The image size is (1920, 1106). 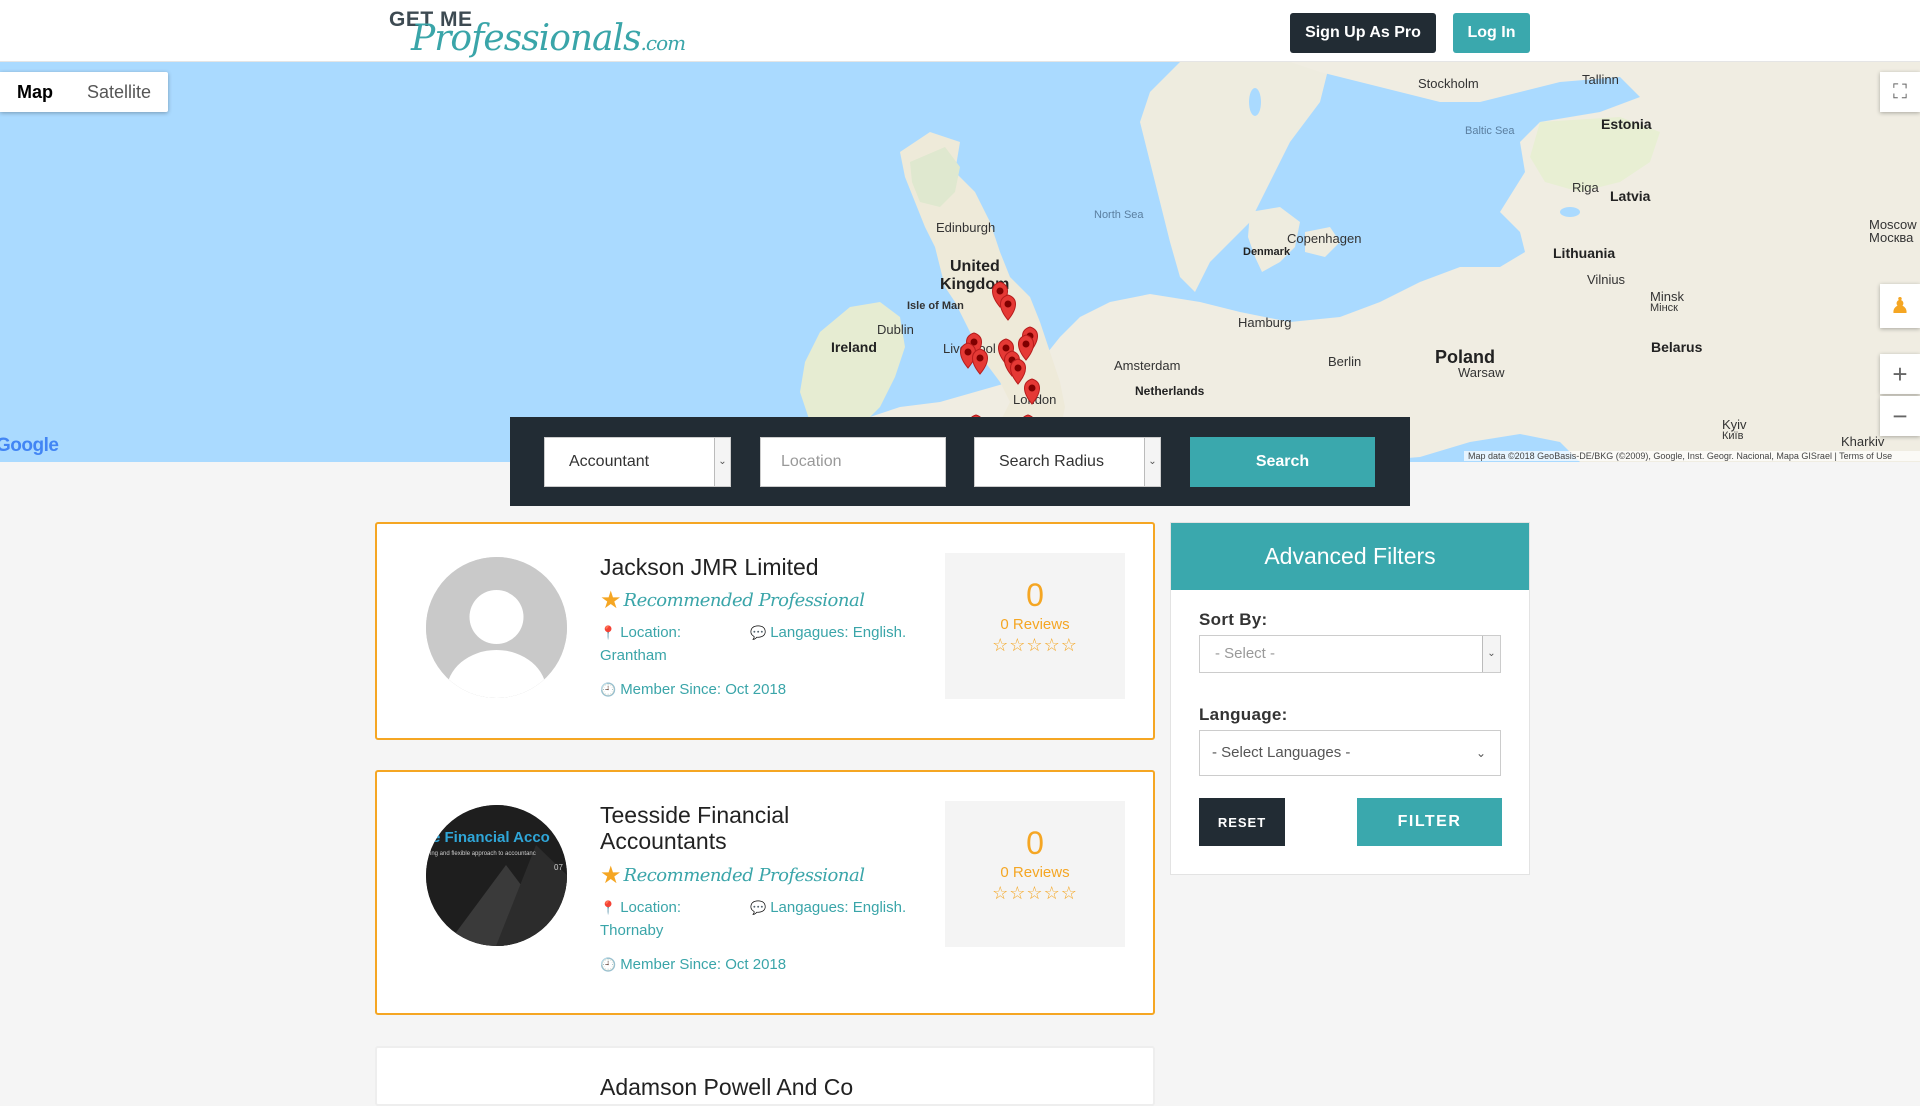 I want to click on search-bar: Accountant ⌄ Search Radius ⌄ Search, so click(x=960, y=461).